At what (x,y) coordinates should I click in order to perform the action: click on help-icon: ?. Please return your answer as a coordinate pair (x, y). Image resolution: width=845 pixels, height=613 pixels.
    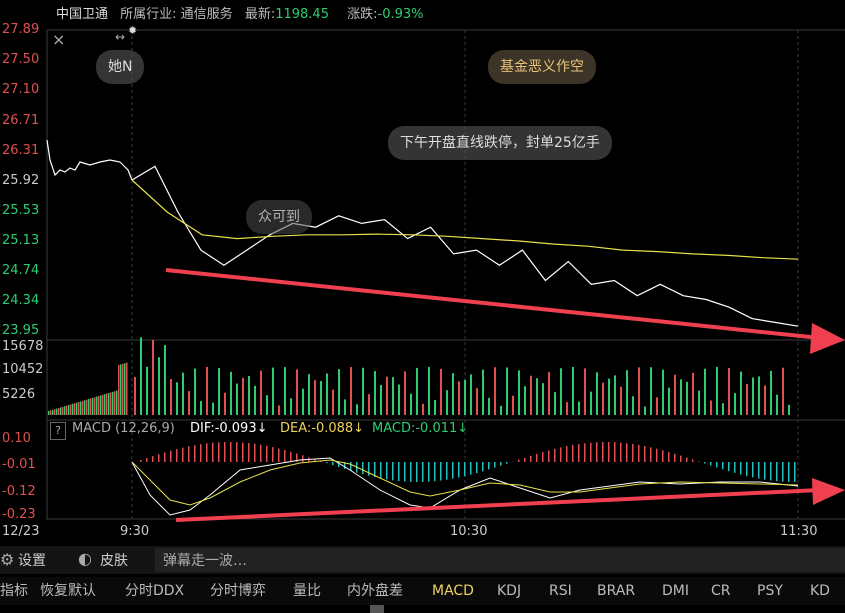
    Looking at the image, I should click on (58, 431).